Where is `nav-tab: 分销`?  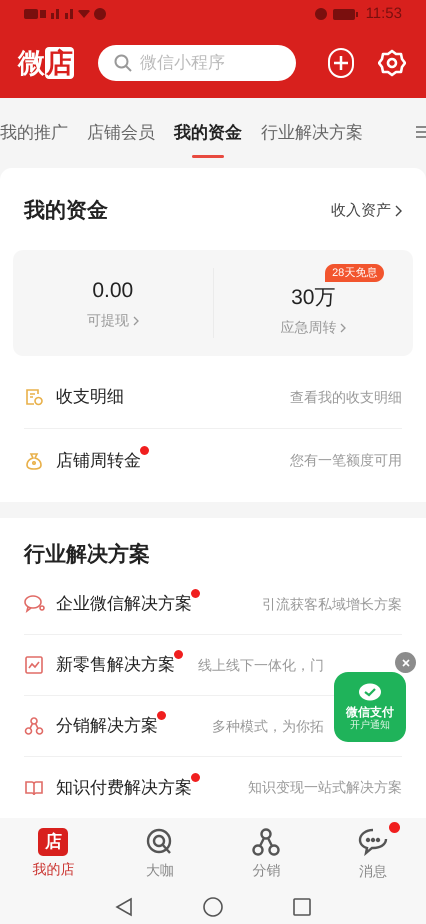 nav-tab: 分销 is located at coordinates (266, 854).